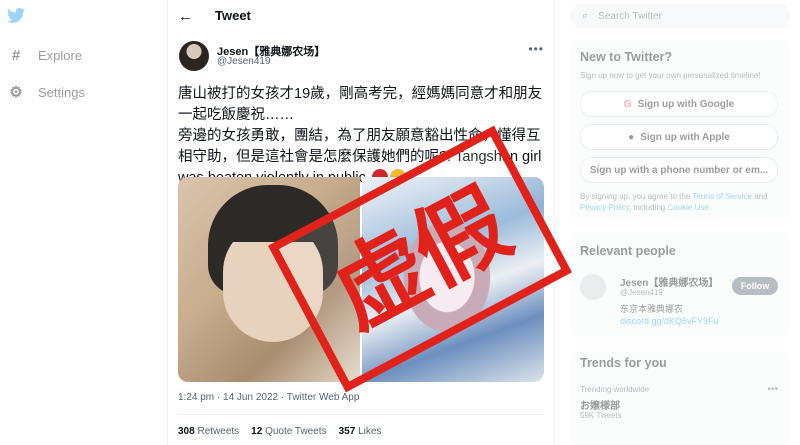 The height and width of the screenshot is (445, 800). I want to click on retweets-stat: 308 Retweets, so click(208, 431).